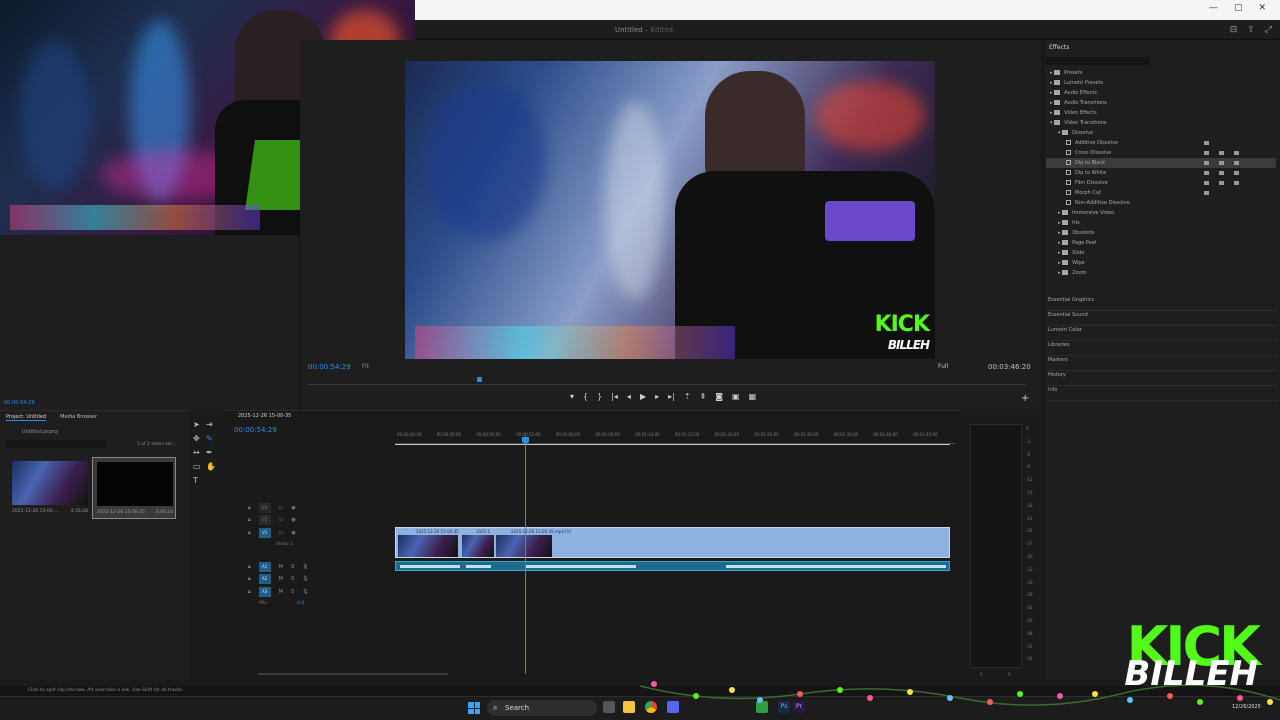  I want to click on workspaces-icon: ⊟, so click(1234, 30).